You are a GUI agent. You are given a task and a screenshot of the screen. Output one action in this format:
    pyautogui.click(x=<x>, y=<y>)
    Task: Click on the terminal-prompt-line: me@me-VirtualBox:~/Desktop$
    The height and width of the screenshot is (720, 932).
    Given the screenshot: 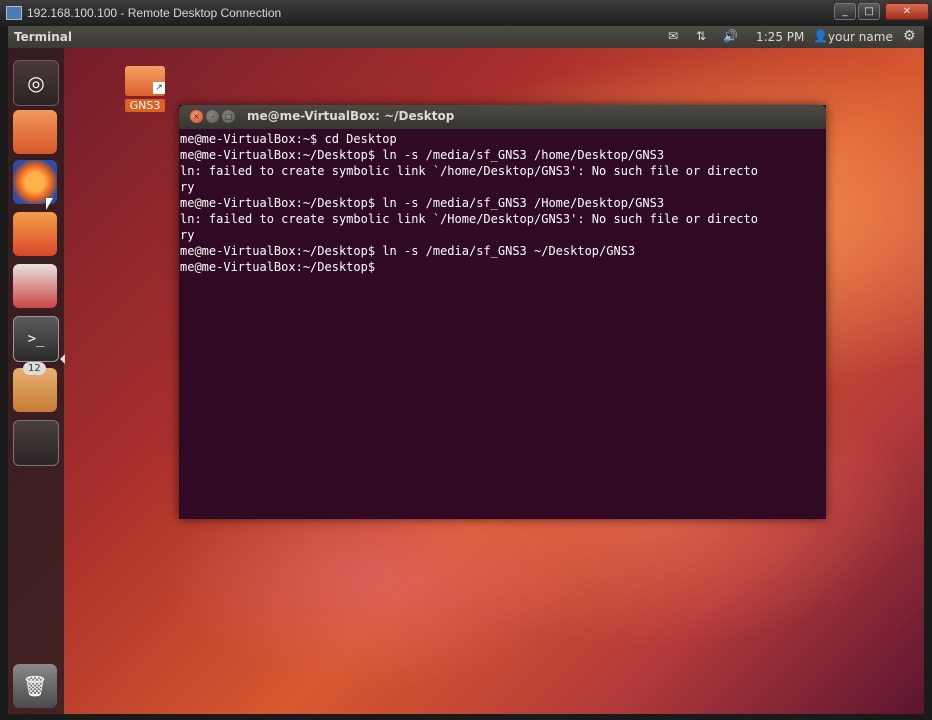 What is the action you would take?
    pyautogui.click(x=278, y=267)
    